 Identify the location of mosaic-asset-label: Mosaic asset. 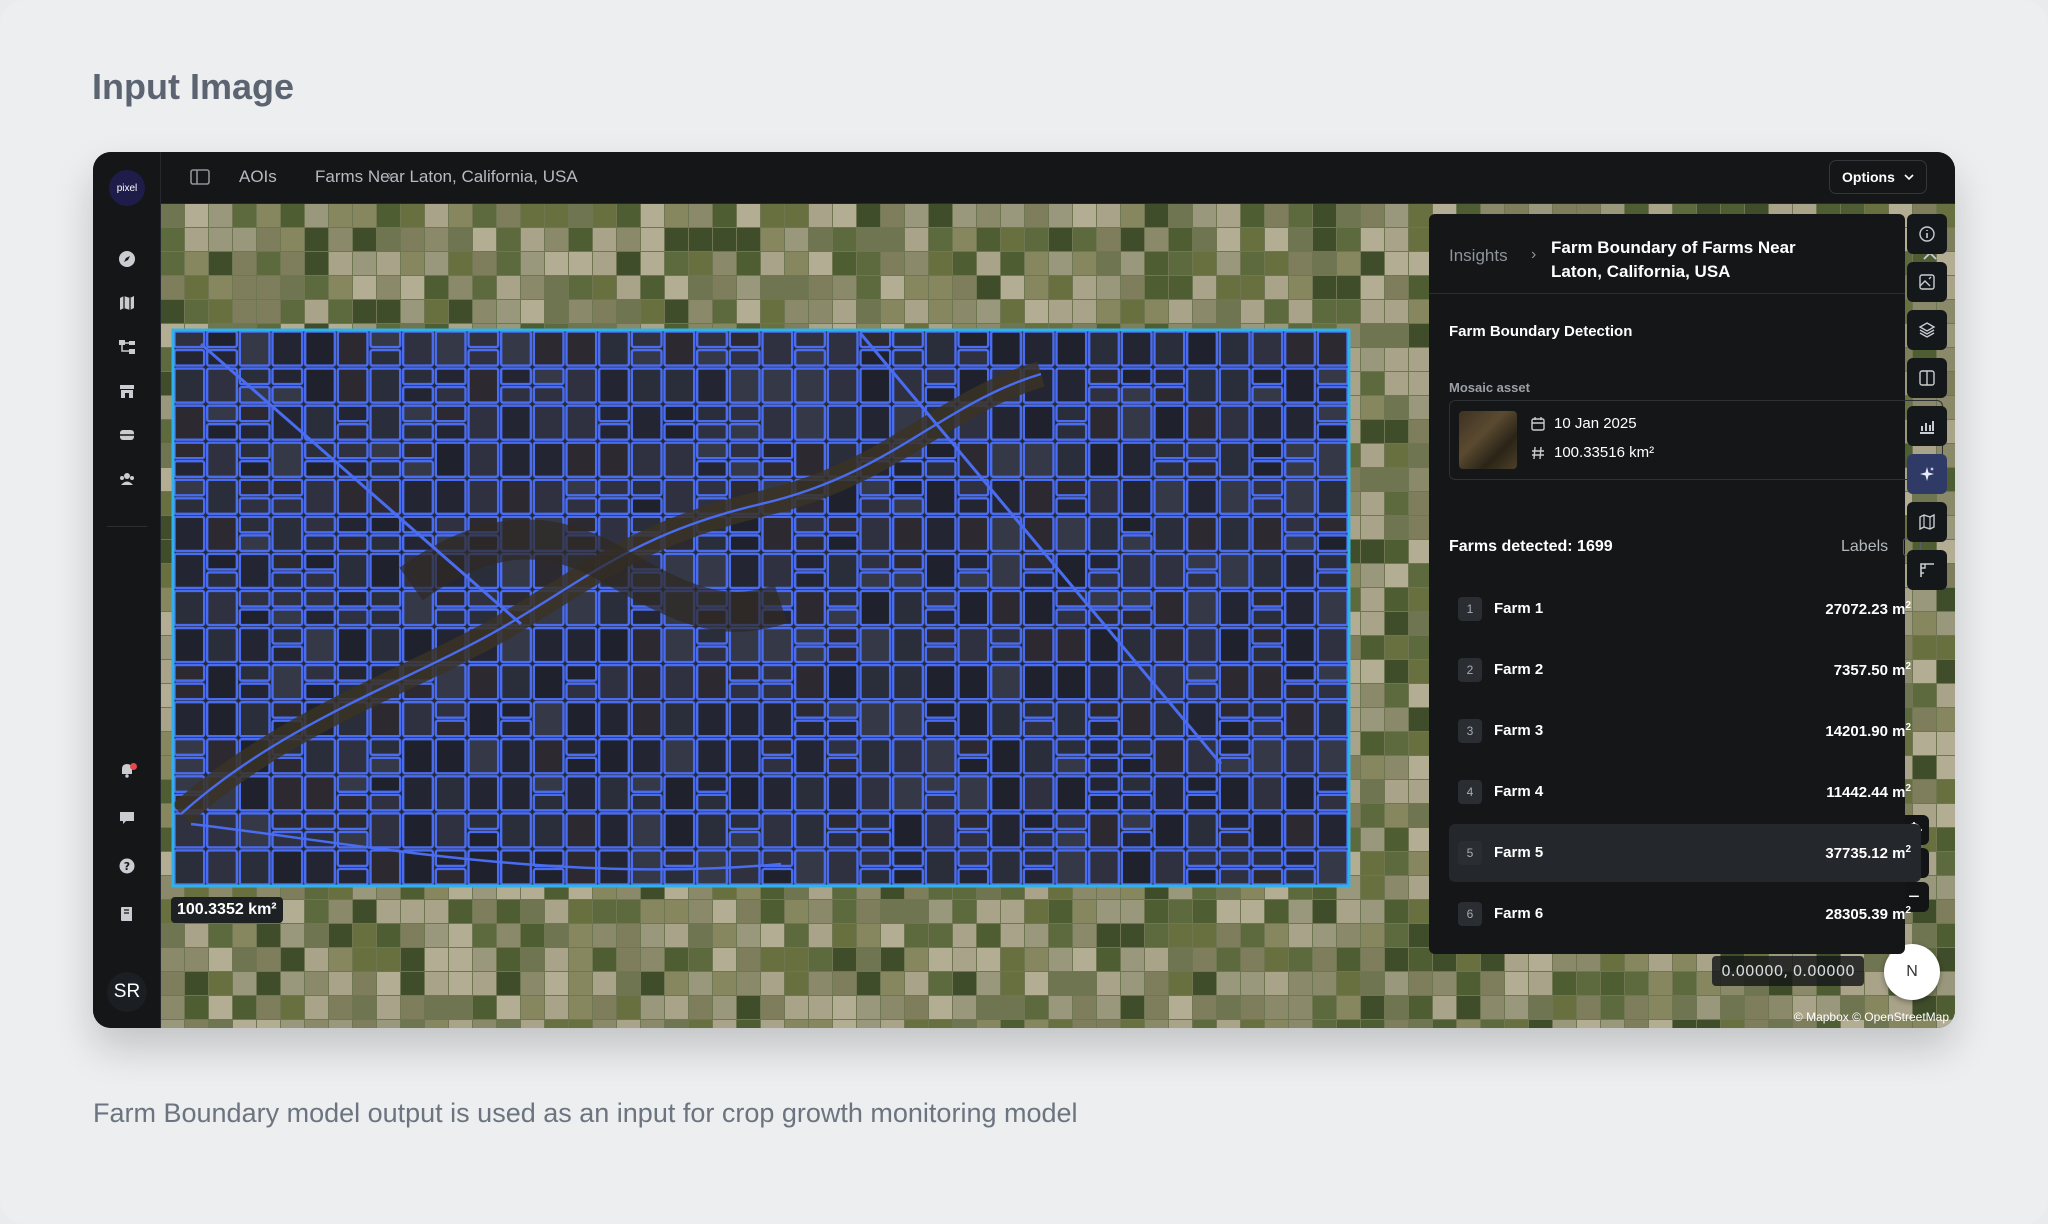
(1489, 387).